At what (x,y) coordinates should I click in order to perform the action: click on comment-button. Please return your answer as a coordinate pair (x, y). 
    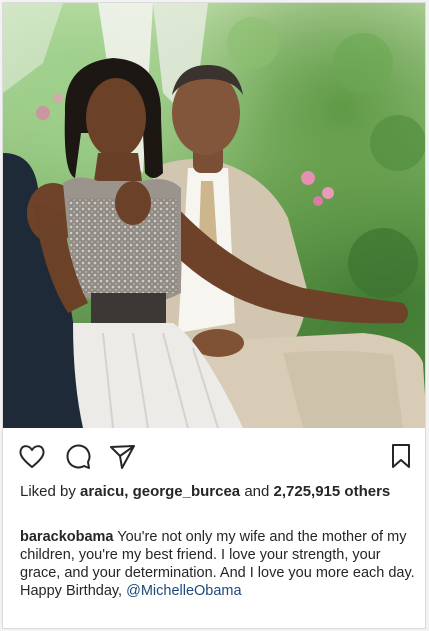
    Looking at the image, I should click on (78, 456).